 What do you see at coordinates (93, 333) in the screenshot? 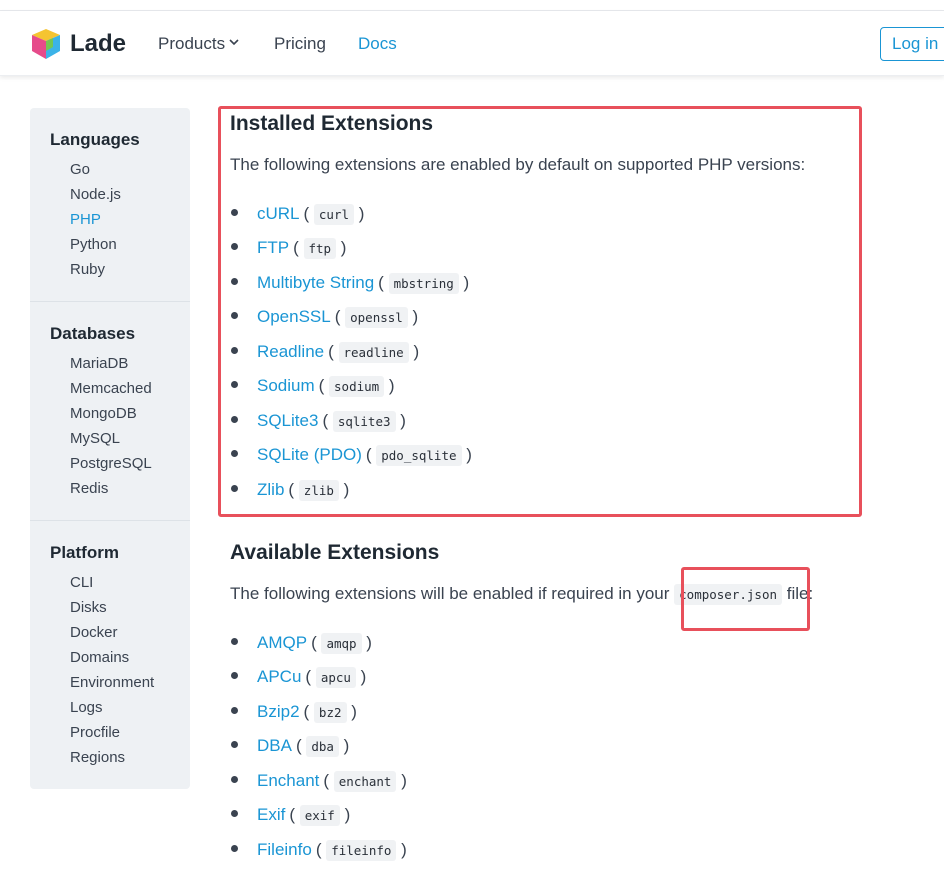
I see `sidebar-section-databases: Databases` at bounding box center [93, 333].